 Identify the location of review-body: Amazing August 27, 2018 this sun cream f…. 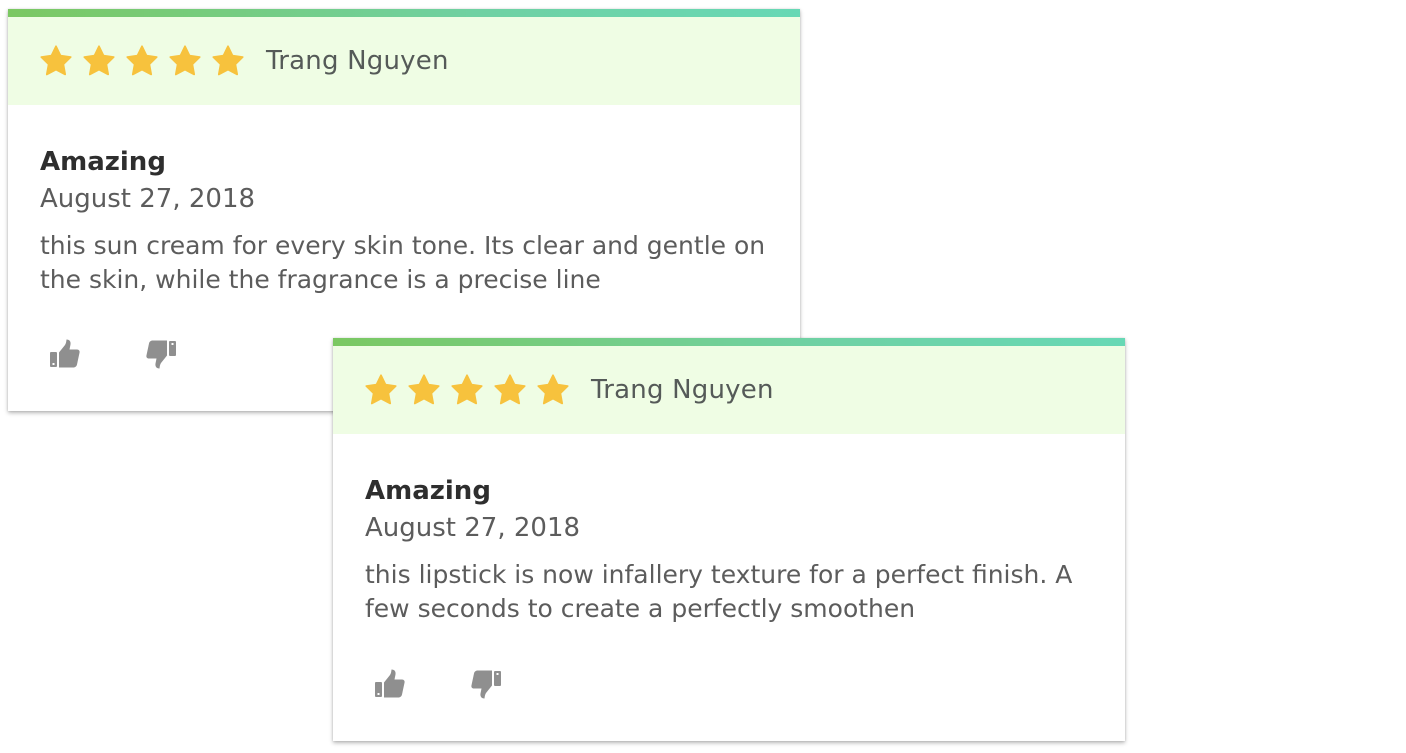
(404, 201).